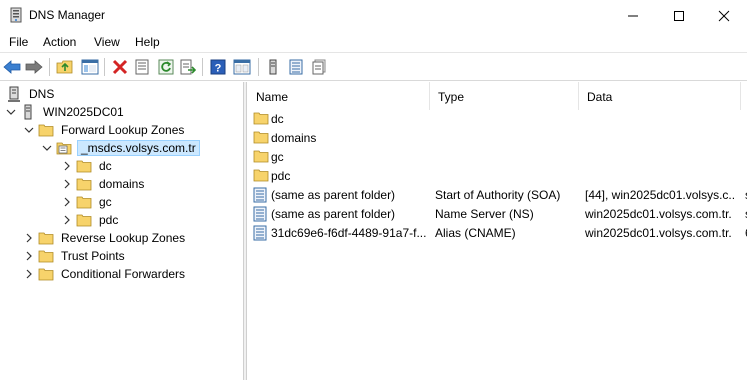  Describe the element at coordinates (744, 96) in the screenshot. I see `column-header-timestamp: T` at that location.